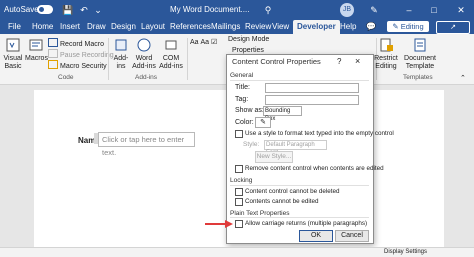 Image resolution: width=474 pixels, height=257 pixels. Describe the element at coordinates (36, 45) in the screenshot. I see `macros-icon` at that location.